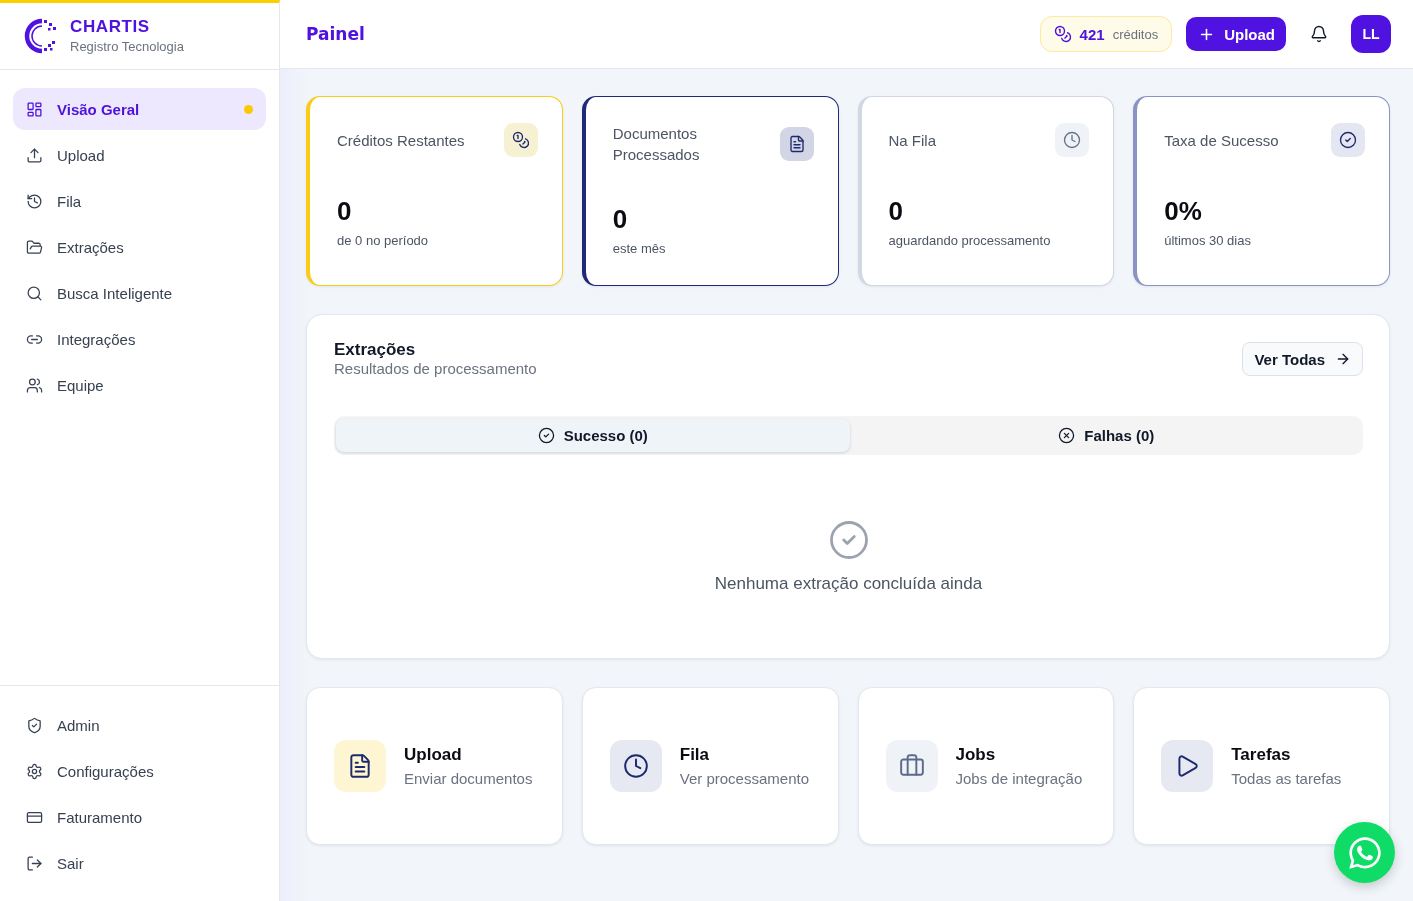 The image size is (1413, 901). What do you see at coordinates (401, 140) in the screenshot?
I see `stat-title: Créditos Restantes` at bounding box center [401, 140].